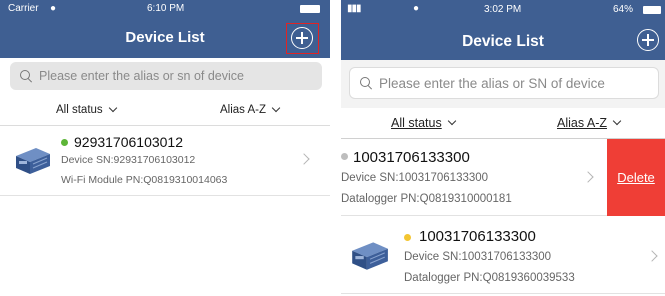  Describe the element at coordinates (129, 142) in the screenshot. I see `device-title: 92931706103012` at that location.